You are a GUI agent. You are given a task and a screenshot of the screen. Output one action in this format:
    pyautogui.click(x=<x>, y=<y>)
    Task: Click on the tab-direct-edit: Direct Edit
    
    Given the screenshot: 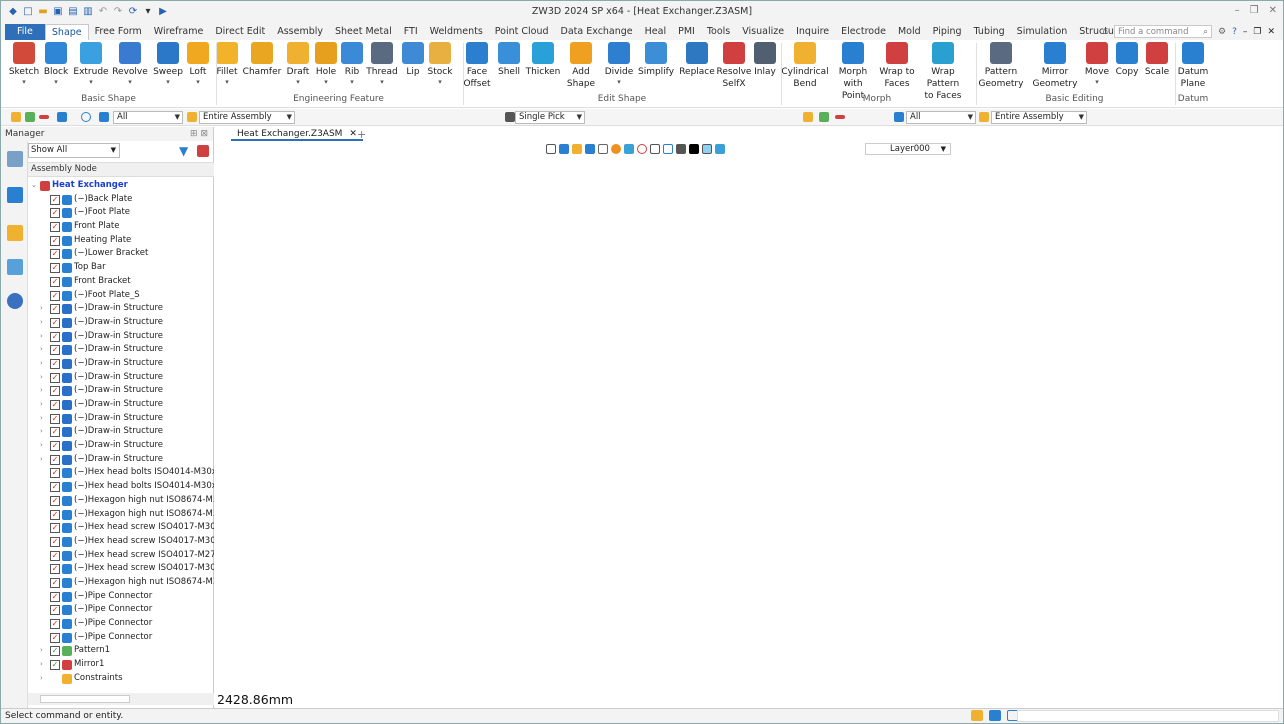 What is the action you would take?
    pyautogui.click(x=240, y=32)
    